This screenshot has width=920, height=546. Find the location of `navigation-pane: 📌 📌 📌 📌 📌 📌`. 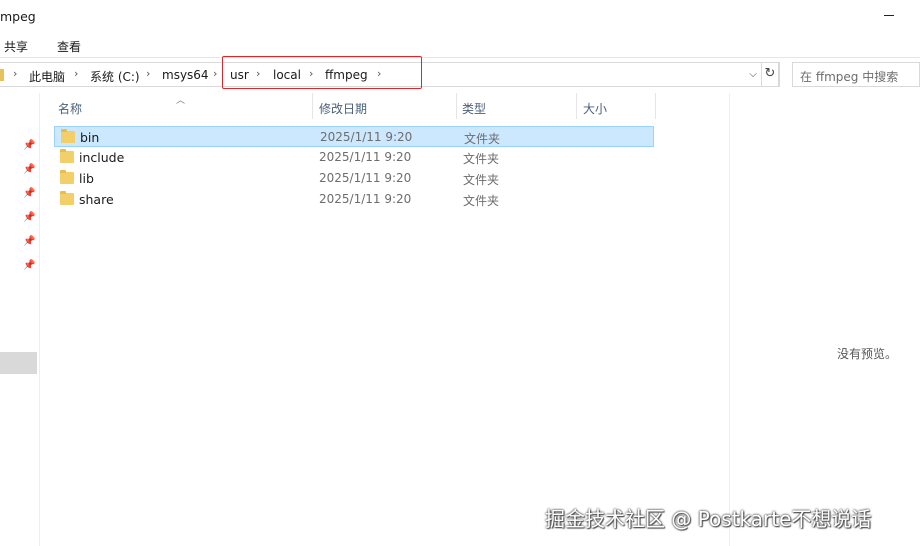

navigation-pane: 📌 📌 📌 📌 📌 📌 is located at coordinates (20, 319).